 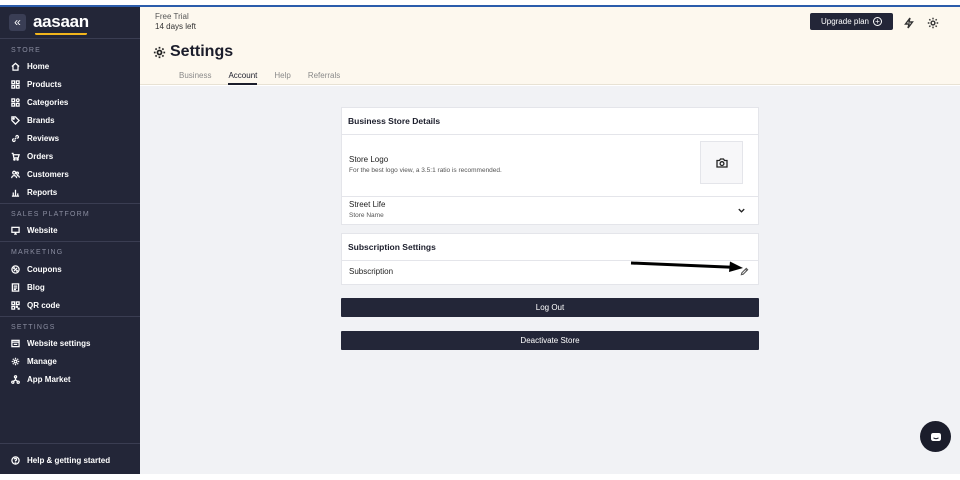 What do you see at coordinates (371, 271) in the screenshot?
I see `subscription-label: Subscription` at bounding box center [371, 271].